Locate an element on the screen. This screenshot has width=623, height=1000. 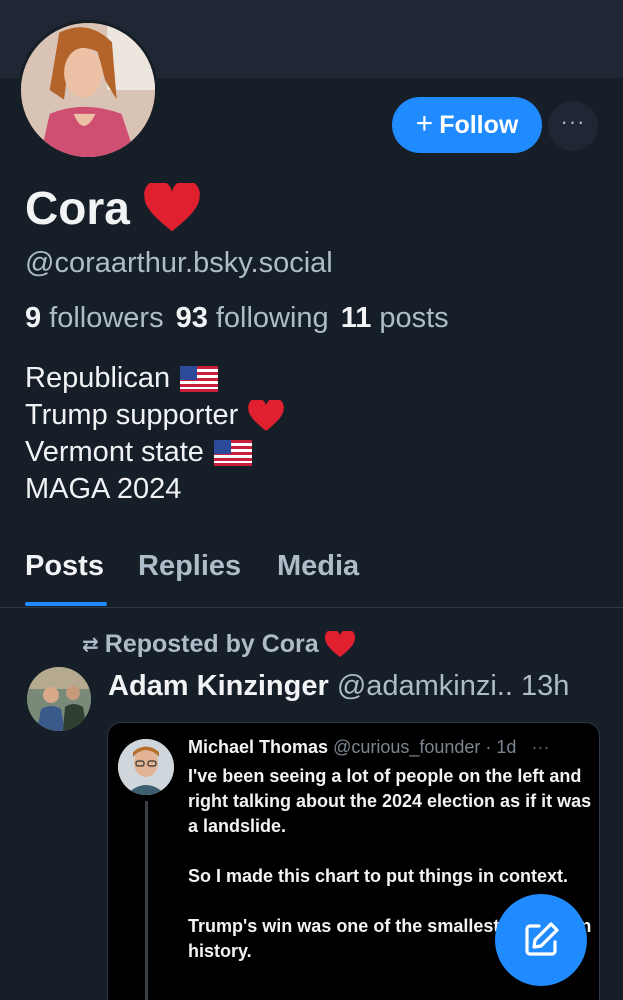
embed-author-avatar is located at coordinates (146, 767).